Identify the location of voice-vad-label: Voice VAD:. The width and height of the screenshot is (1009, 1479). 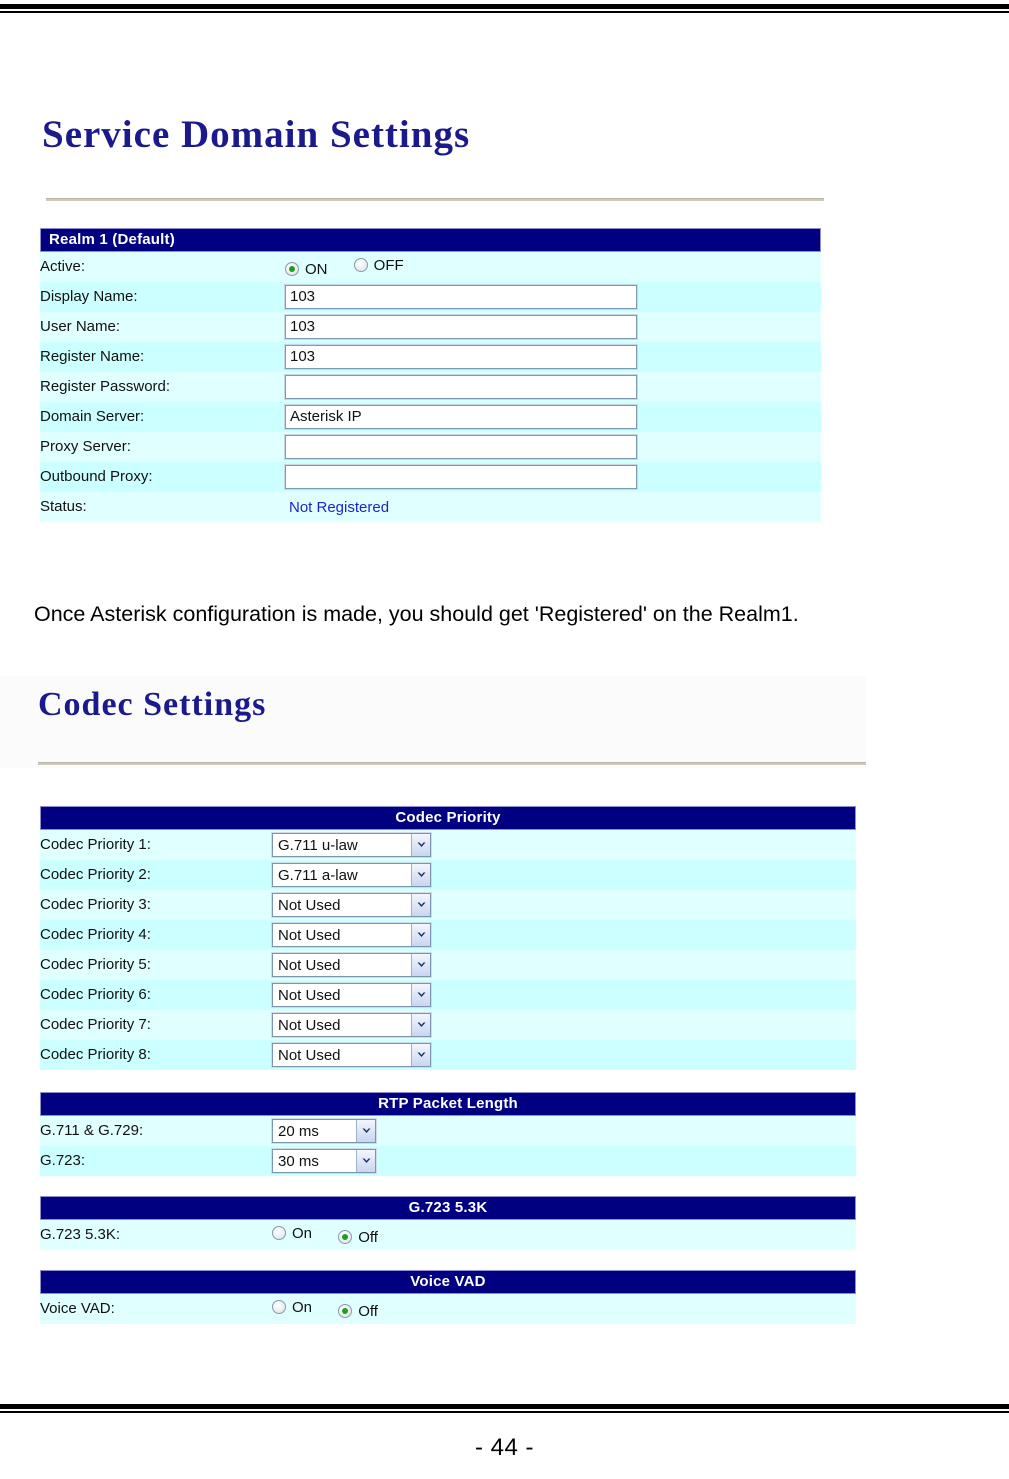
(156, 1309).